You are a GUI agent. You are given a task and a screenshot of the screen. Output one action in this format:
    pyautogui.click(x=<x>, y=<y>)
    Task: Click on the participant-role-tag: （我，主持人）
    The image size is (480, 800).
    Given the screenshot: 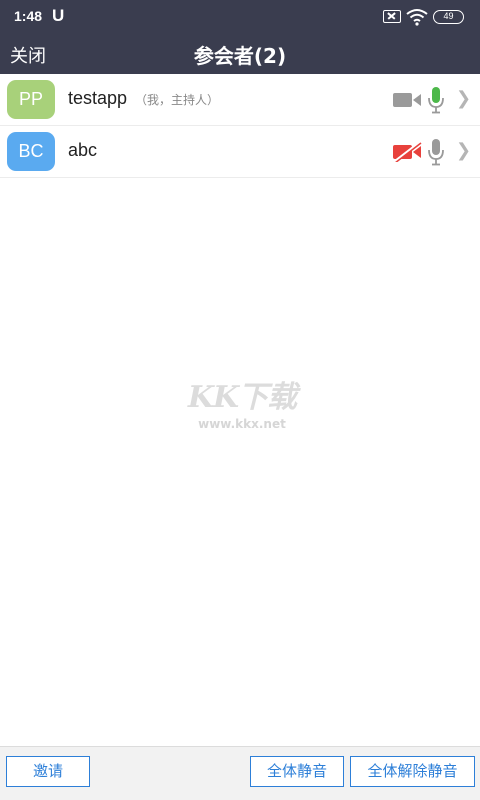 What is the action you would take?
    pyautogui.click(x=177, y=100)
    